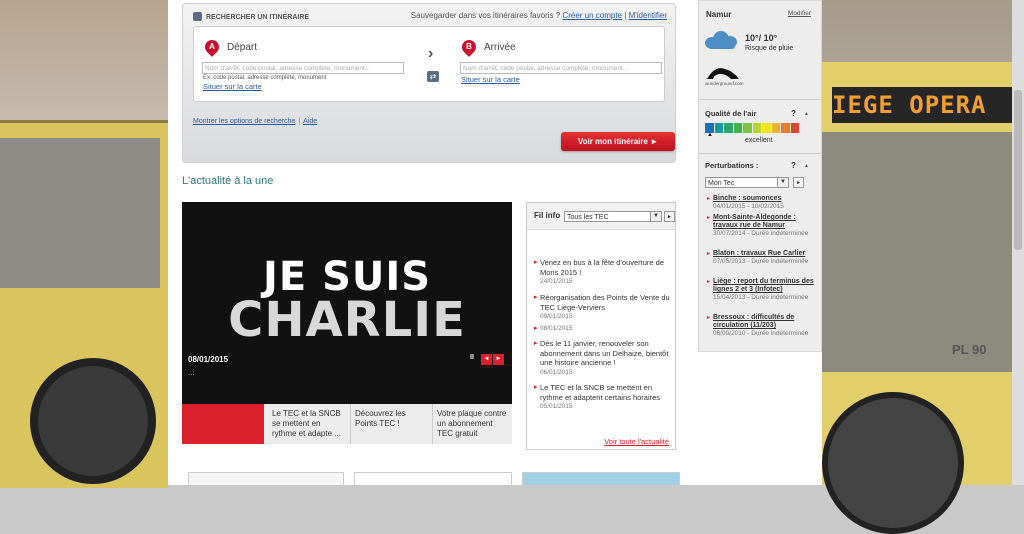 This screenshot has height=534, width=1024. I want to click on disruptions-help-icon: ?, so click(793, 165).